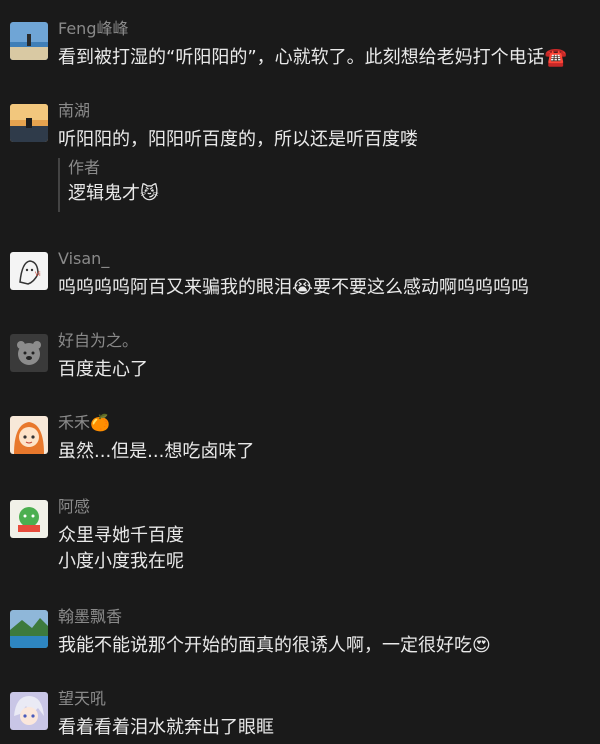  What do you see at coordinates (121, 535) in the screenshot?
I see `comment-text: 众里寻她千百度` at bounding box center [121, 535].